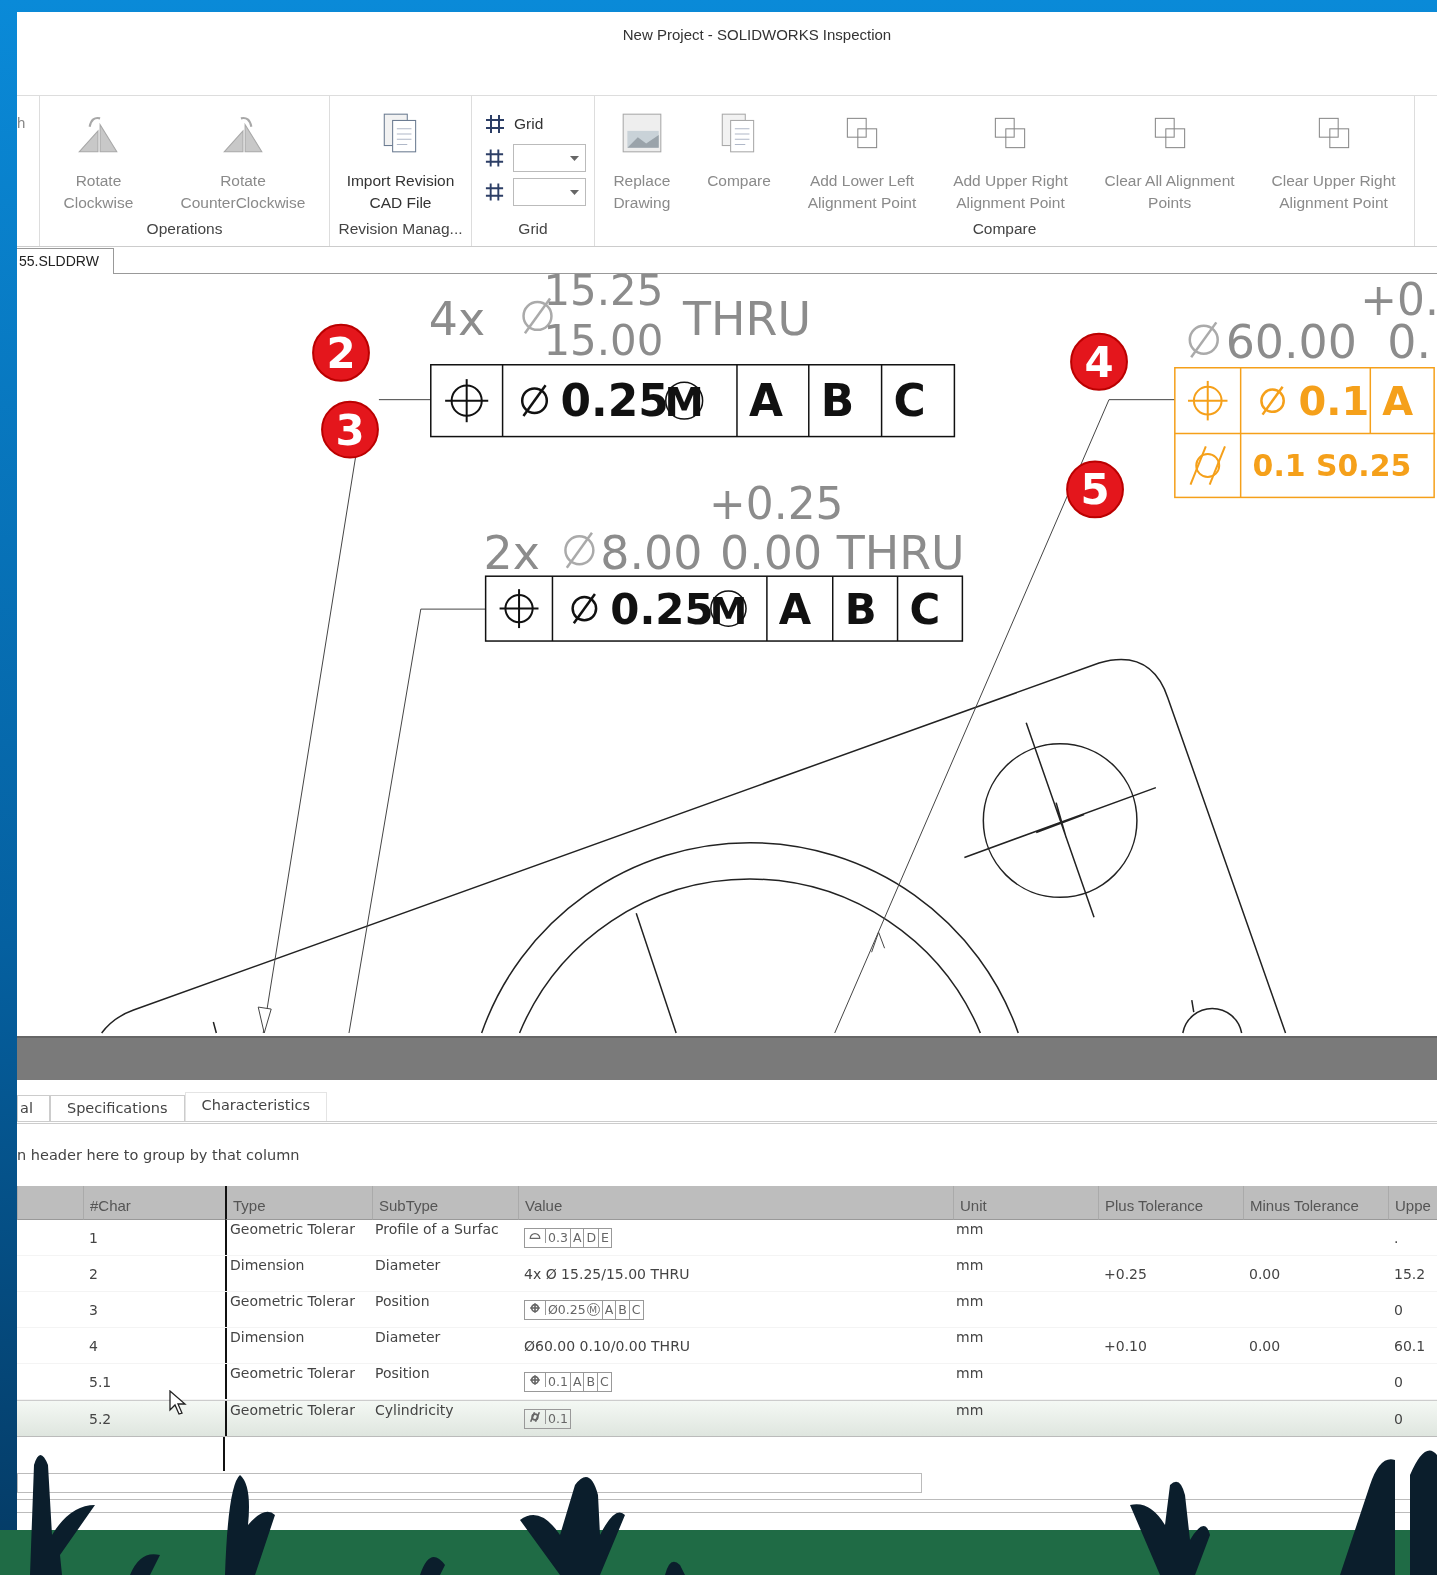 The height and width of the screenshot is (1575, 1437). I want to click on leader-line, so click(405, 400).